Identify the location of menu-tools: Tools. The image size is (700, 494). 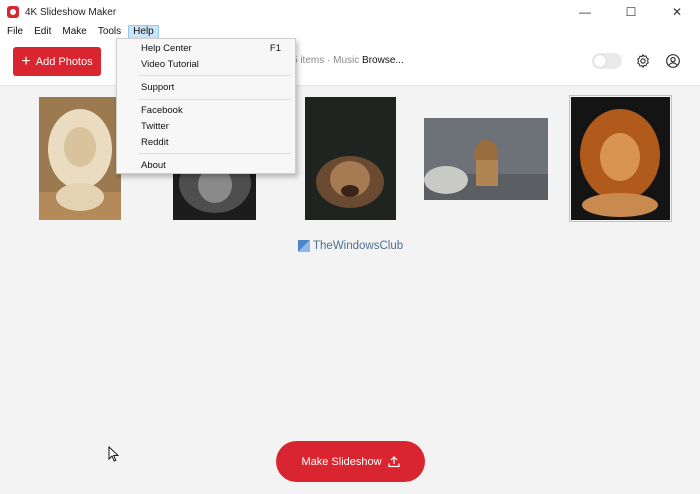
(109, 32).